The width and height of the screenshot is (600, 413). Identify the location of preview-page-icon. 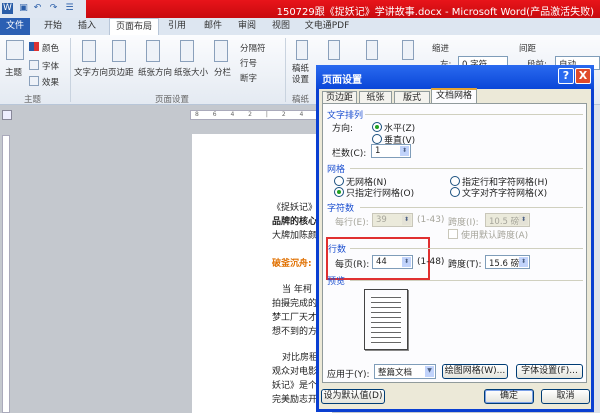
(386, 319).